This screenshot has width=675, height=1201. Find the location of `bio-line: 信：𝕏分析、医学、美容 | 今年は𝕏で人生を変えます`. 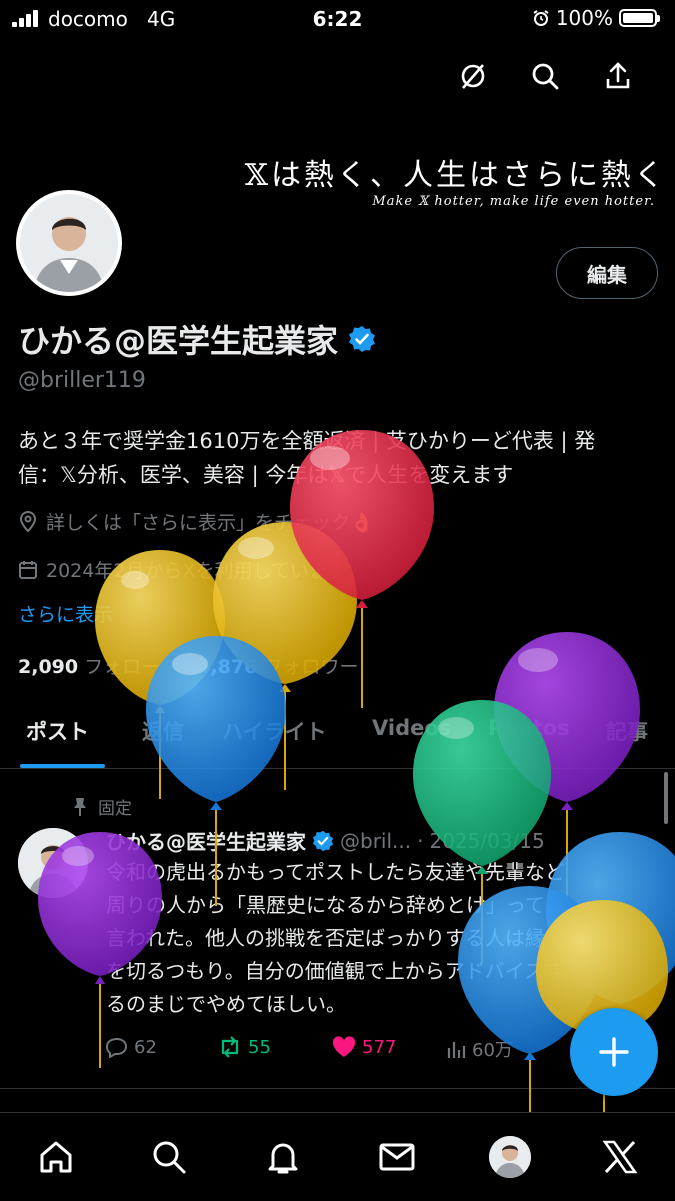

bio-line: 信：𝕏分析、医学、美容 | 今年は𝕏で人生を変えます is located at coordinates (266, 475).